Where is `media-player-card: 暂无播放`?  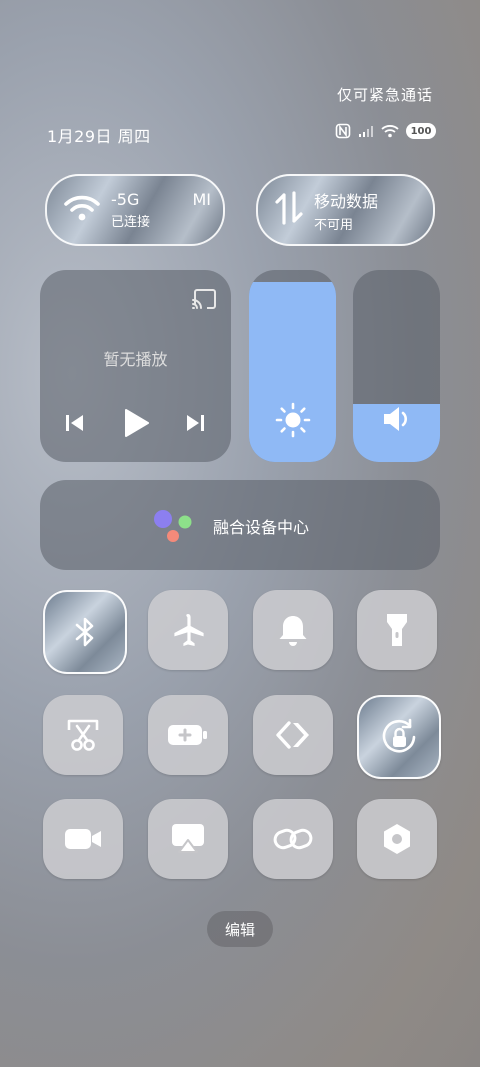 media-player-card: 暂无播放 is located at coordinates (135, 366).